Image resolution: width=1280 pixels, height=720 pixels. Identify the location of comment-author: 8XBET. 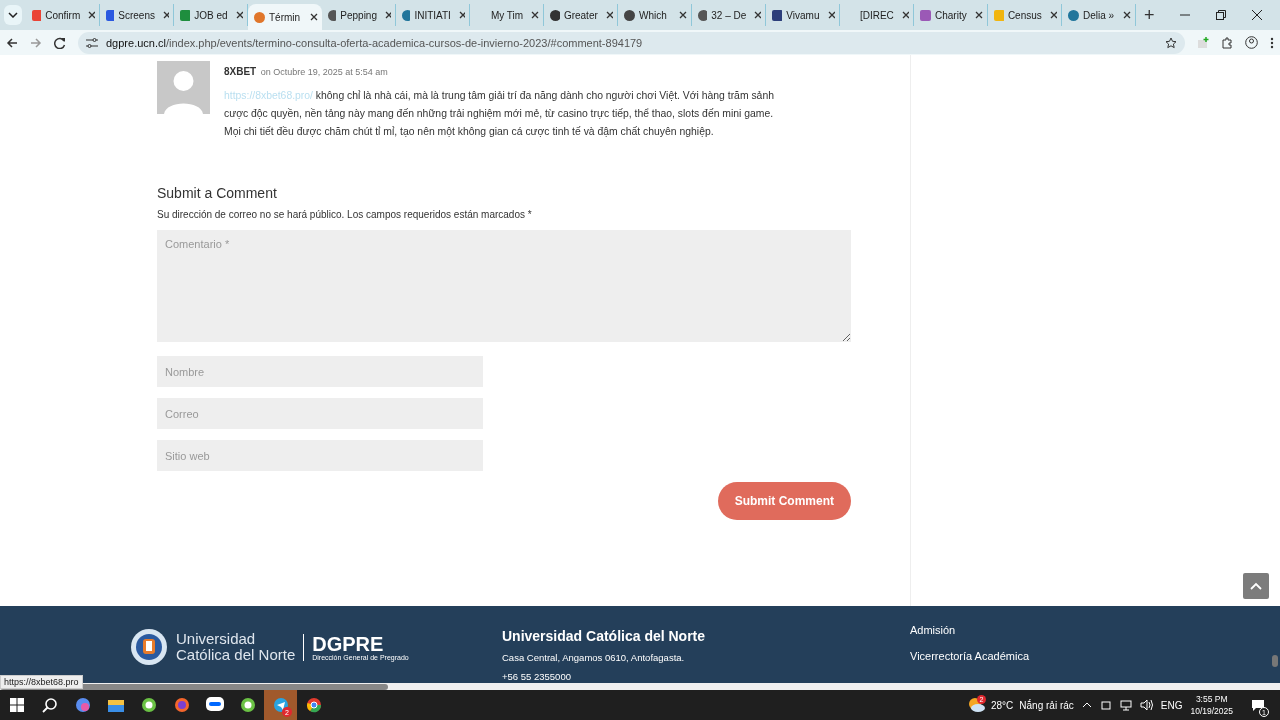
(240, 71).